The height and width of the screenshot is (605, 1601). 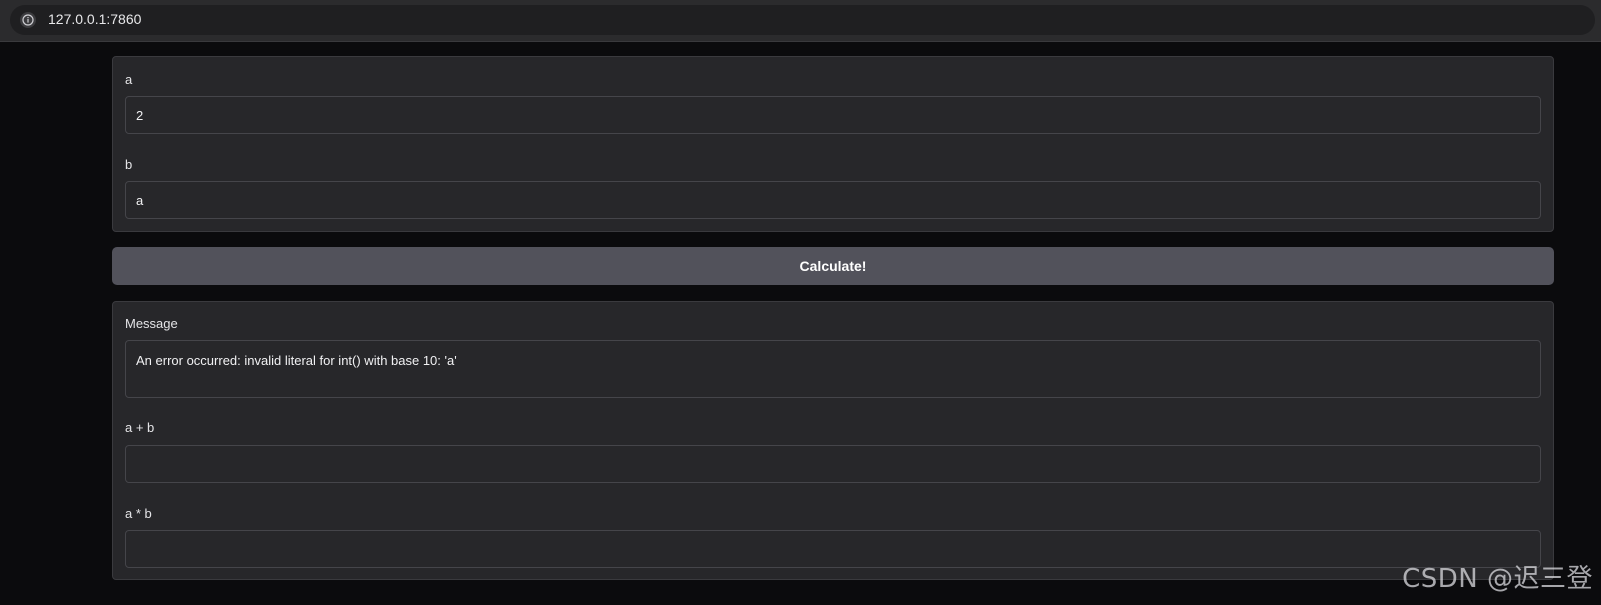 I want to click on browser-toolbar: 127.0.0.1:7860, so click(x=800, y=21).